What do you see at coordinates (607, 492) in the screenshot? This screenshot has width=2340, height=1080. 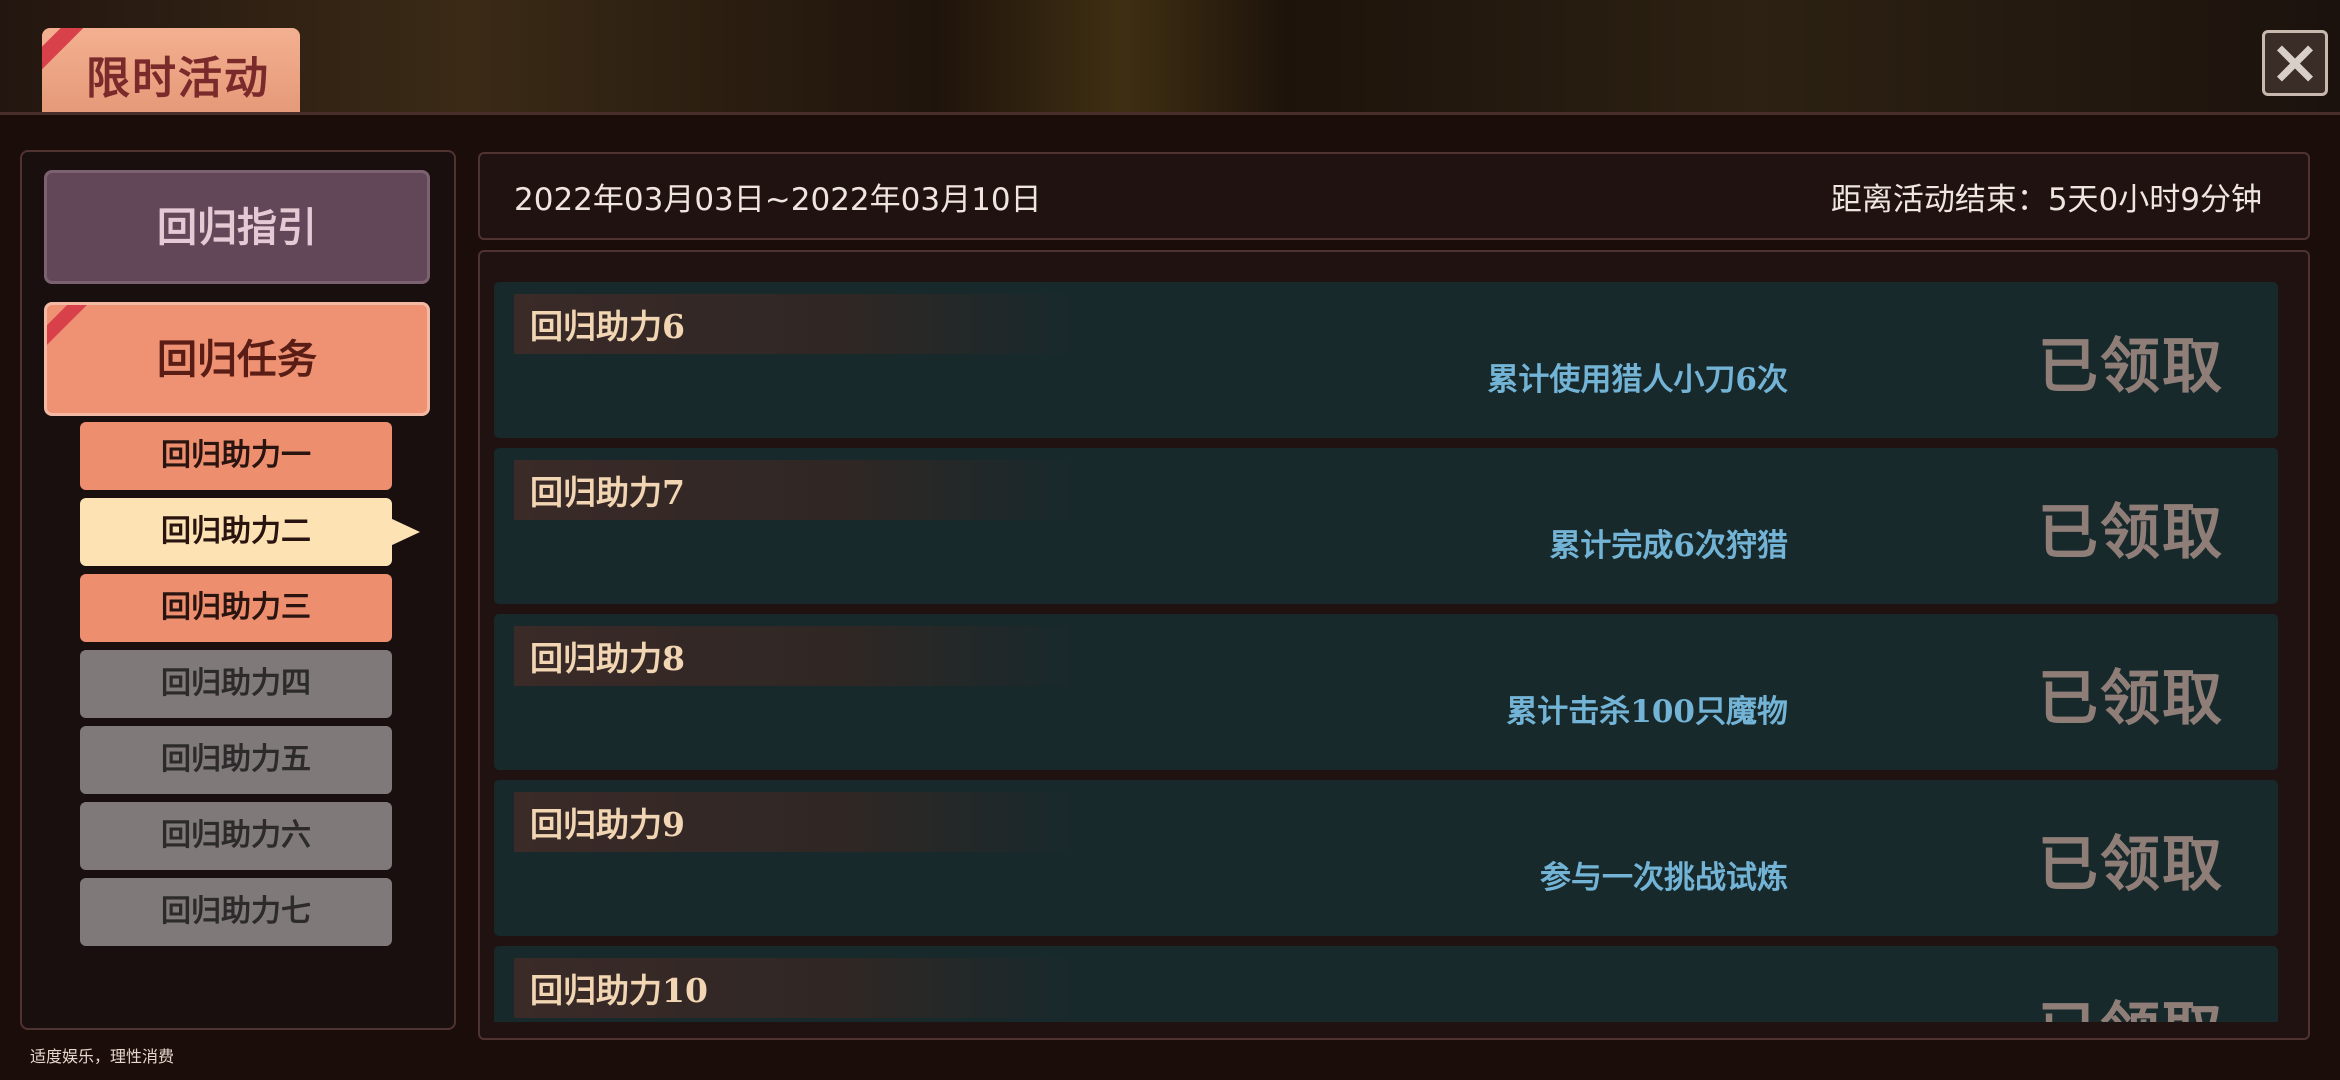 I see `task-name: 回归助力7` at bounding box center [607, 492].